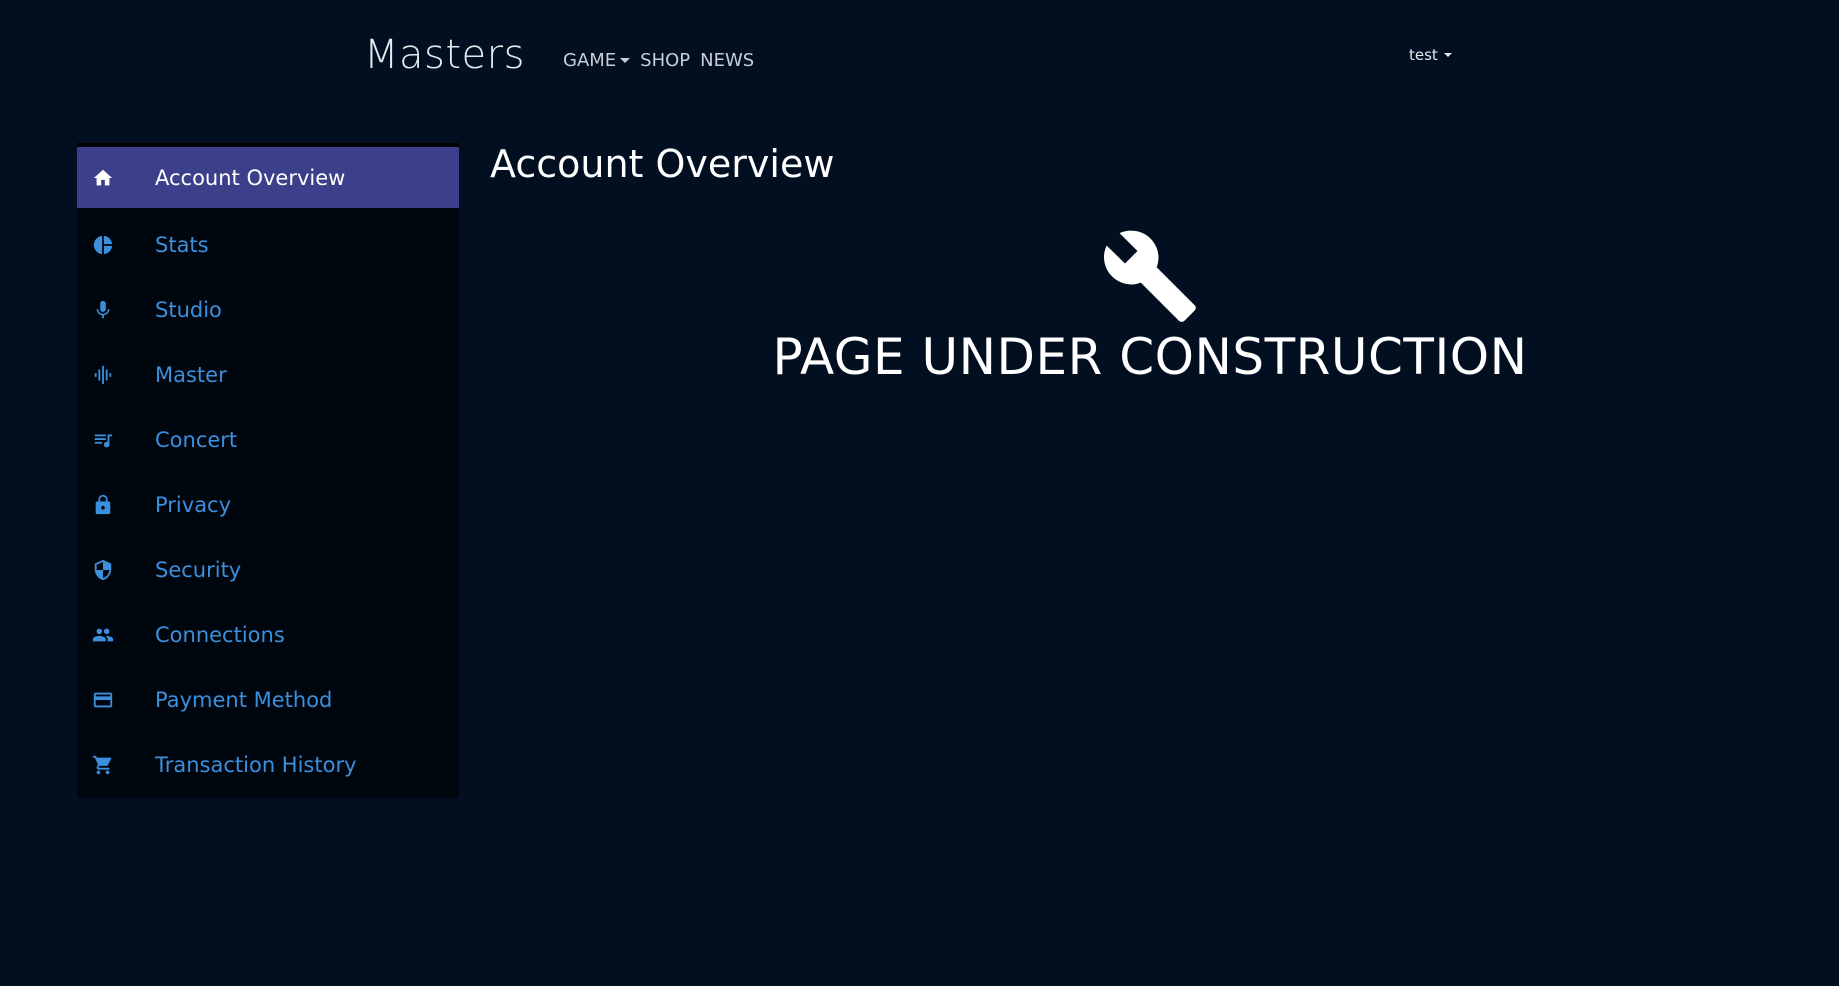 The height and width of the screenshot is (986, 1839). I want to click on page-title: Account Overview, so click(662, 164).